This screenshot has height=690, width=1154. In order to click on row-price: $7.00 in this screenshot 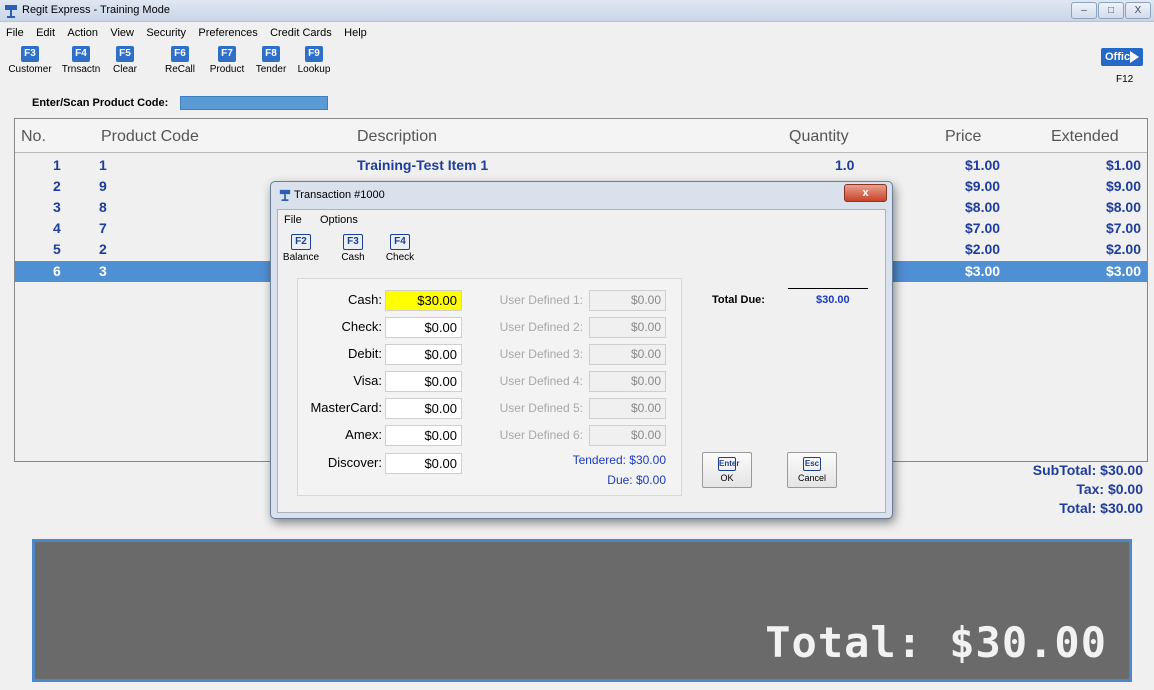, I will do `click(983, 228)`.